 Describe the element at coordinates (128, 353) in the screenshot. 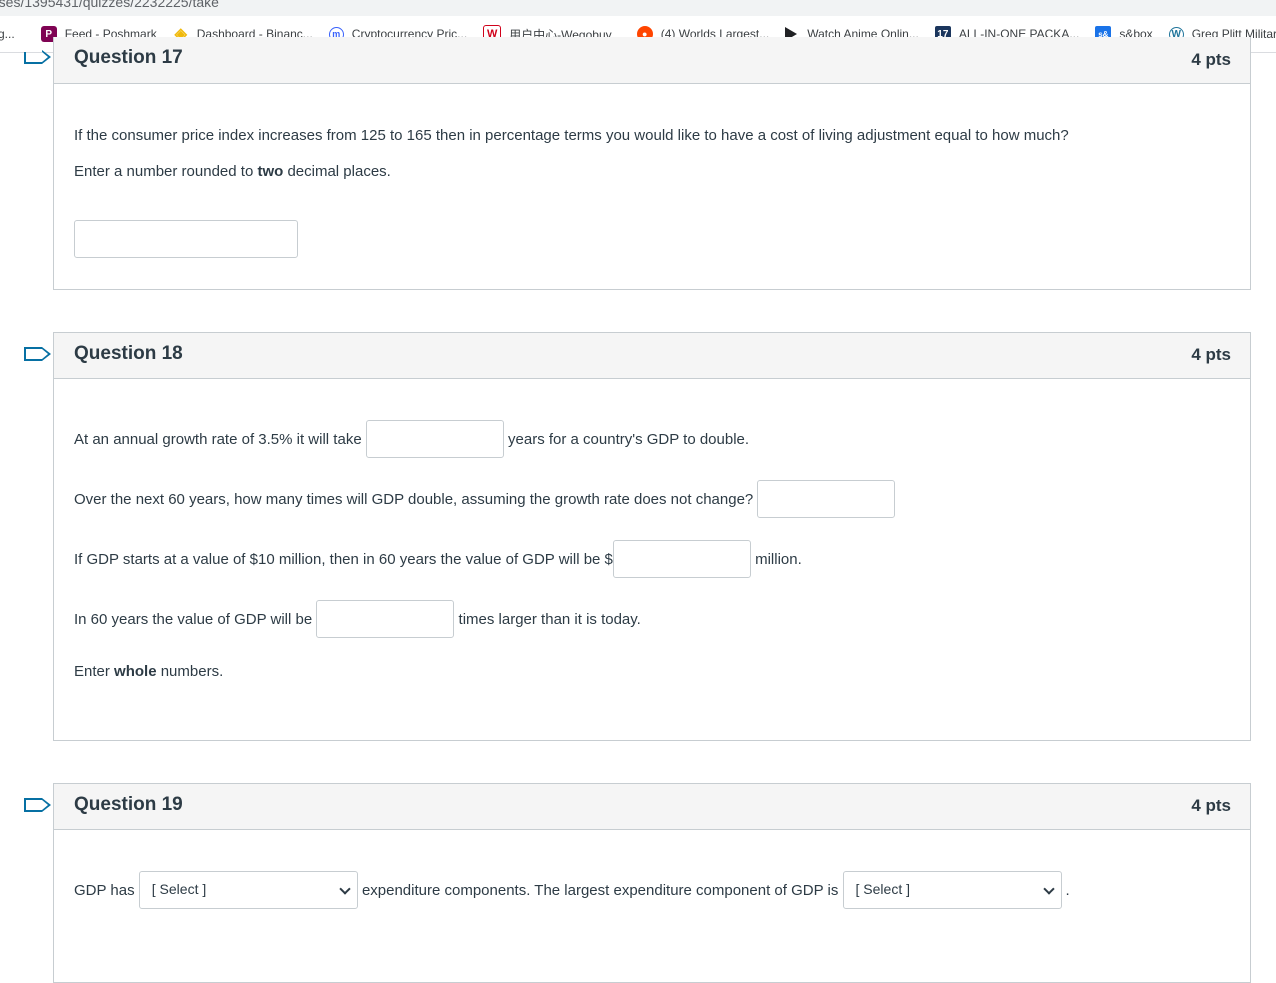

I see `question-title: Question 18` at that location.